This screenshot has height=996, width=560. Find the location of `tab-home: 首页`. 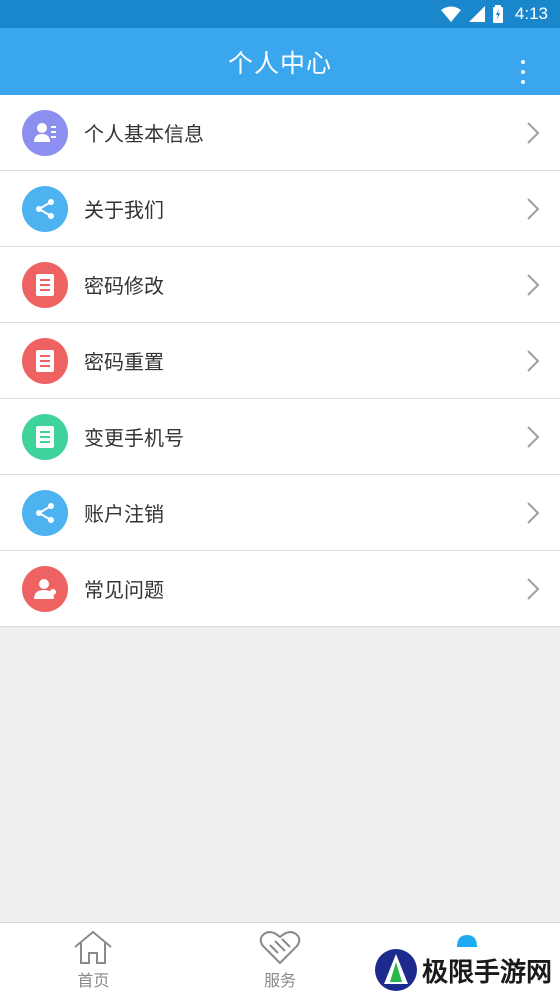

tab-home: 首页 is located at coordinates (93, 959).